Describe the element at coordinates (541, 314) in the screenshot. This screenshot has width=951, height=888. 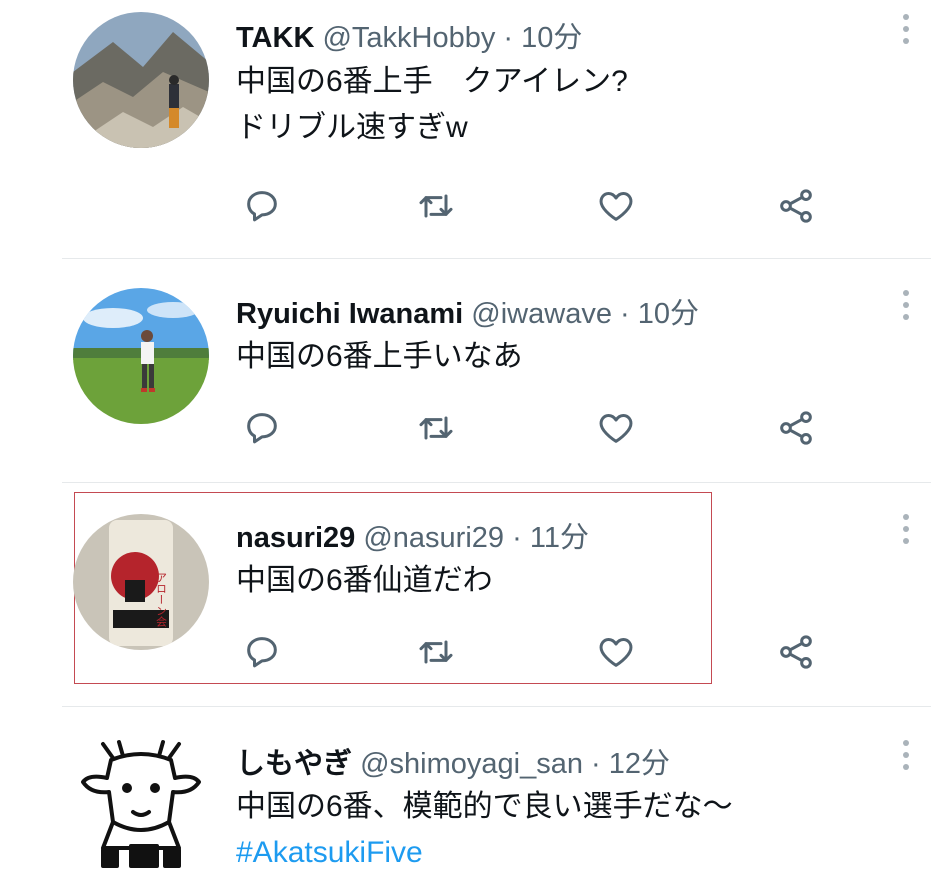
I see `user-handle: @iwawave` at that location.